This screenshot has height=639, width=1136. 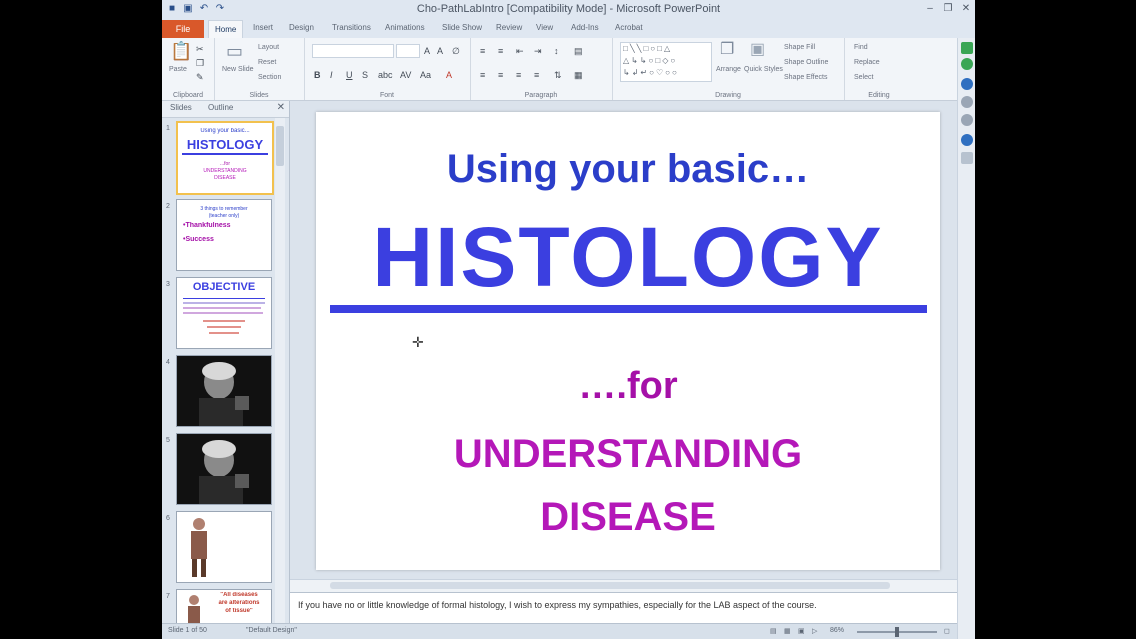 I want to click on portrait-image, so click(x=224, y=394).